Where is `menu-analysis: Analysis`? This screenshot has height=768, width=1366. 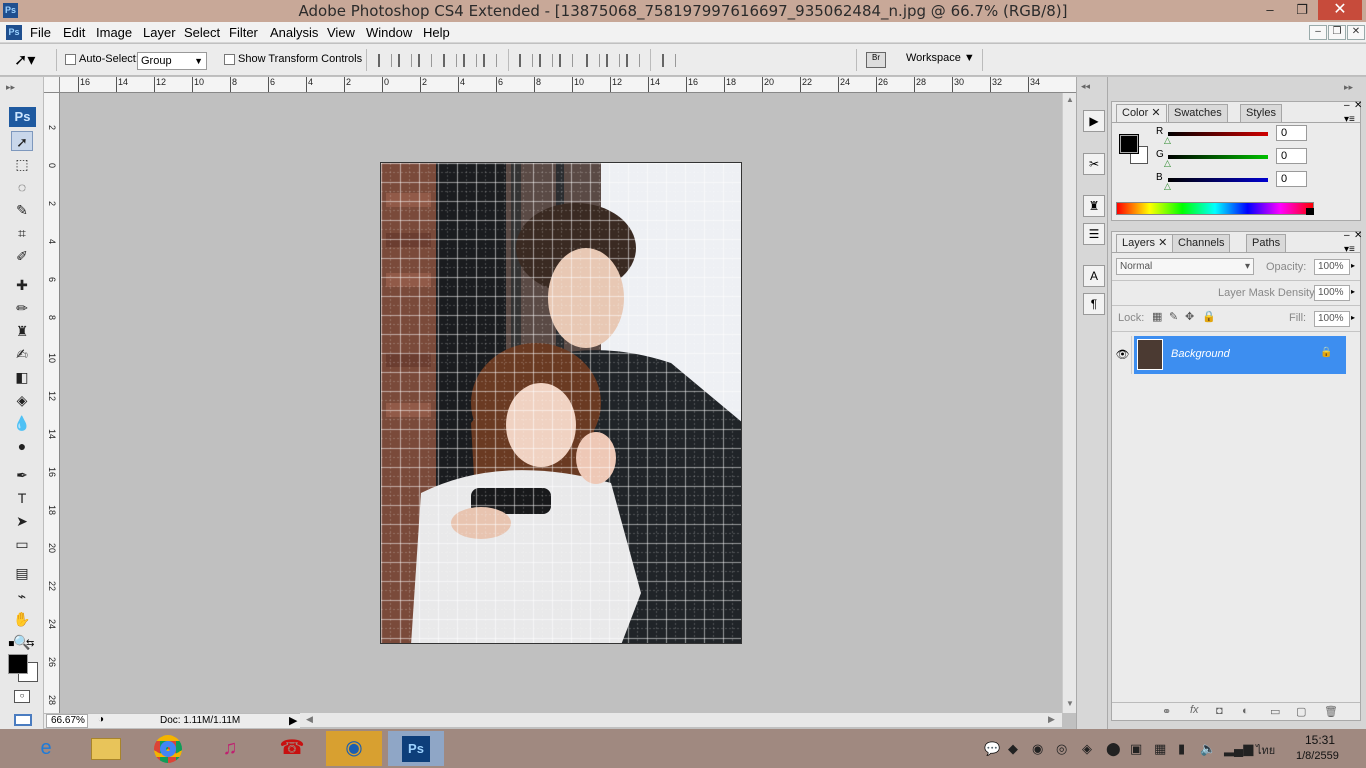 menu-analysis: Analysis is located at coordinates (294, 32).